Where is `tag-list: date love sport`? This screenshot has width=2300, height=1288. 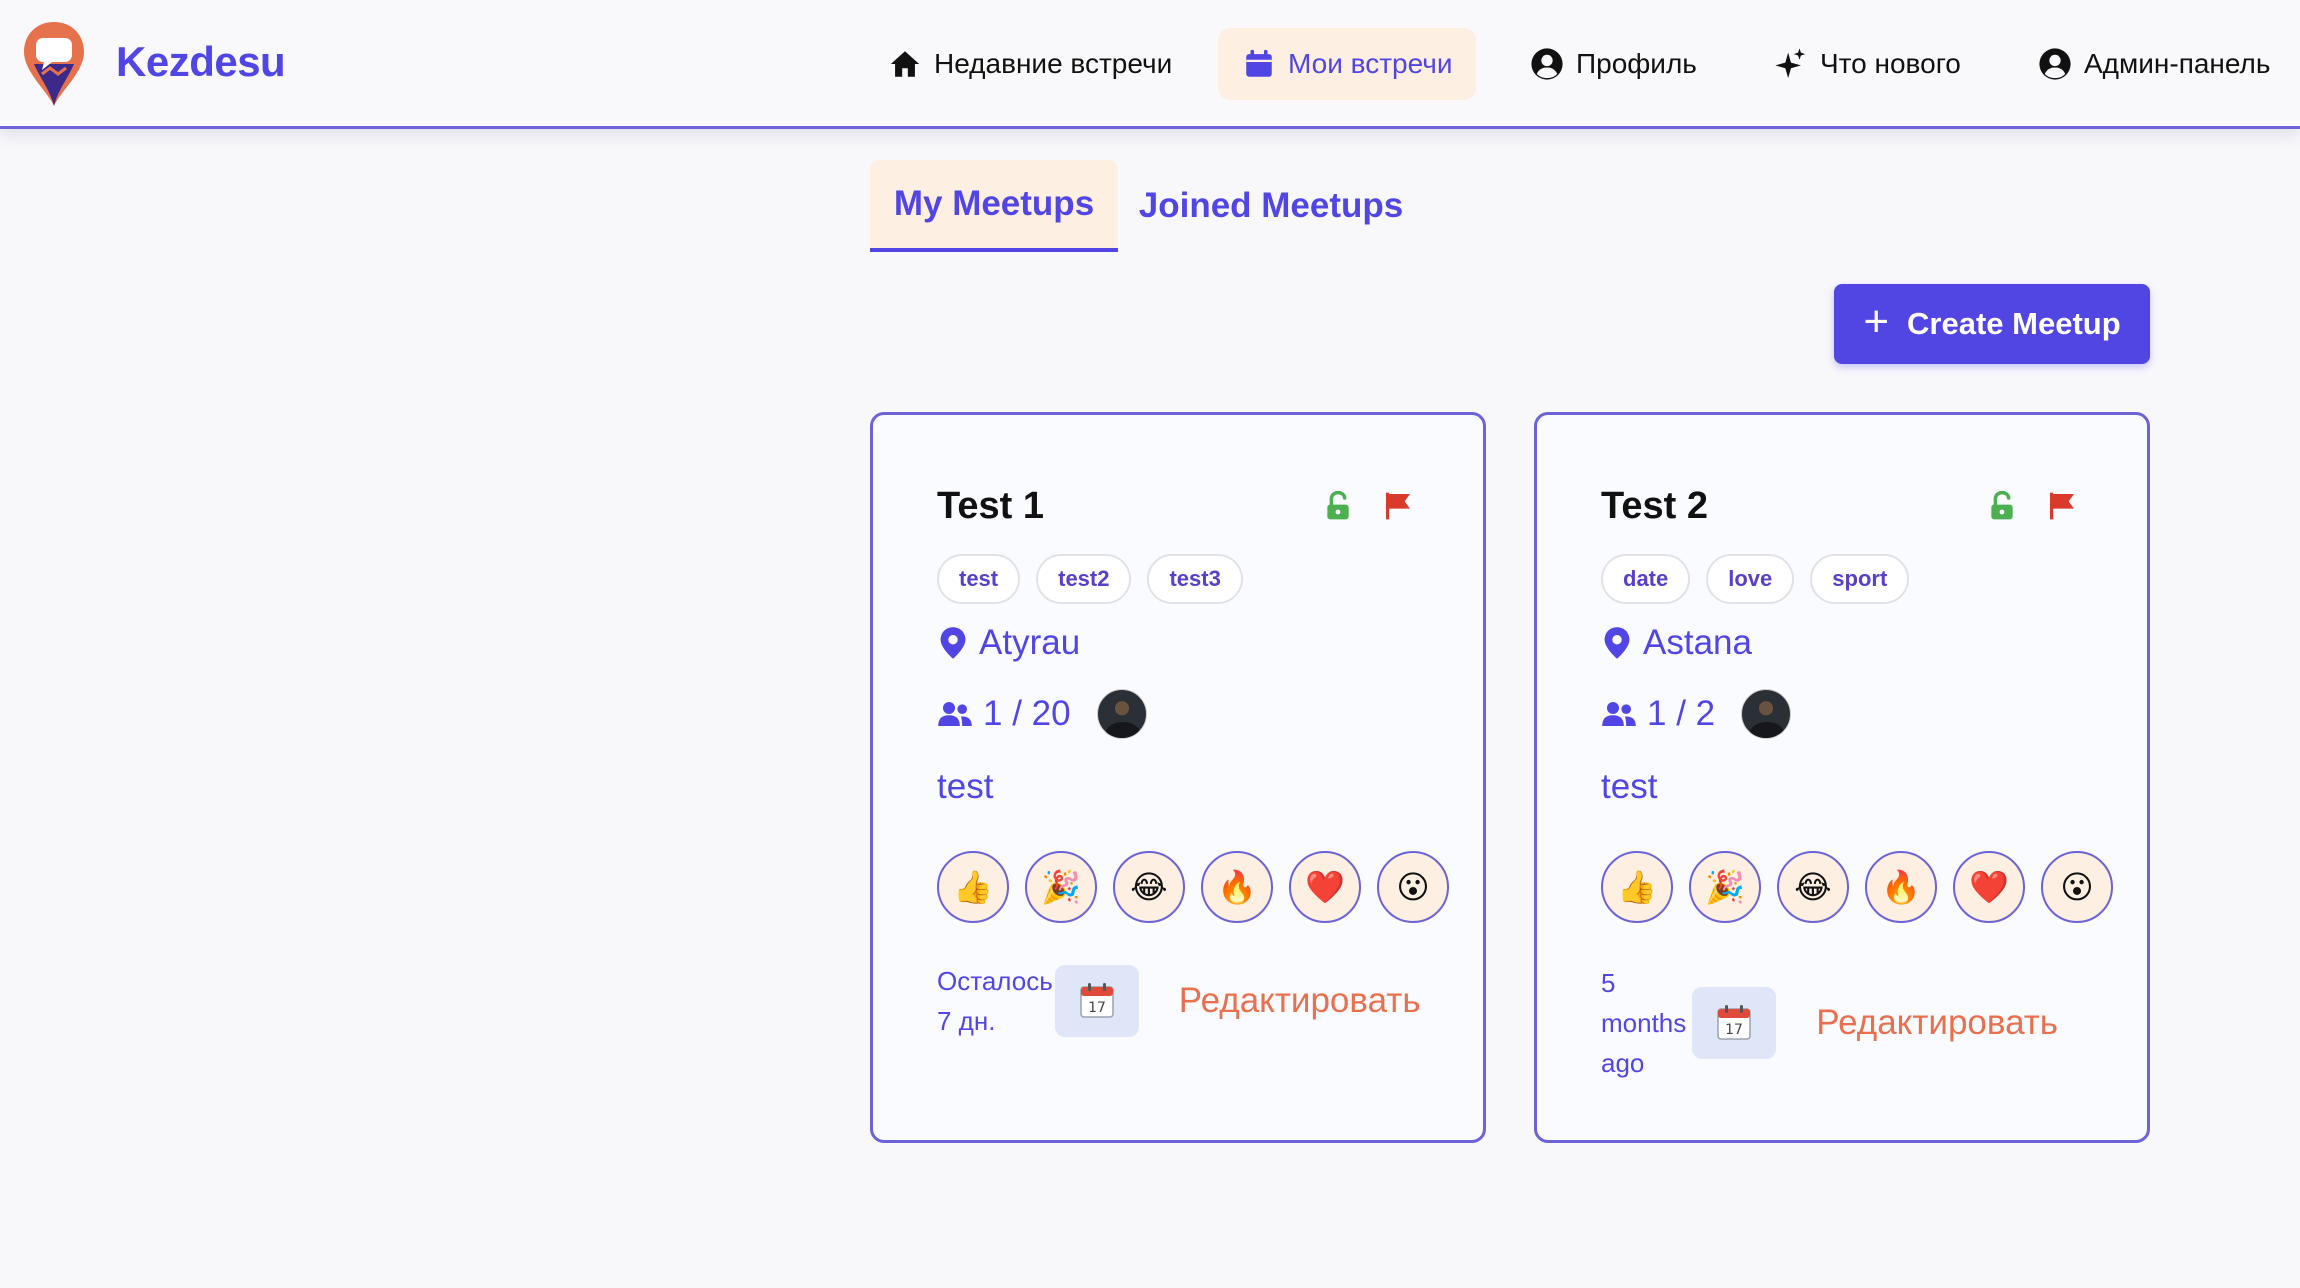 tag-list: date love sport is located at coordinates (1755, 579).